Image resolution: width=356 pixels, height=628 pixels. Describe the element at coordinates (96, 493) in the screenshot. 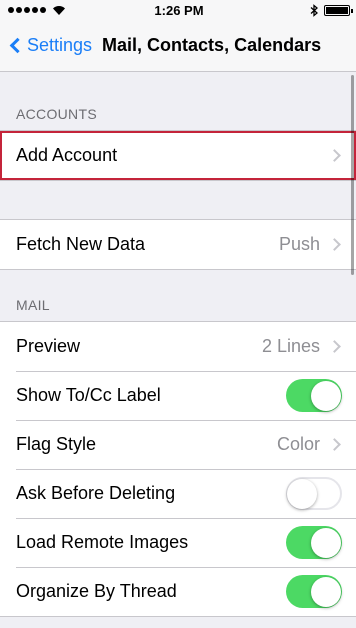

I see `ask-before-deleting-label: Ask Before Deleting` at that location.